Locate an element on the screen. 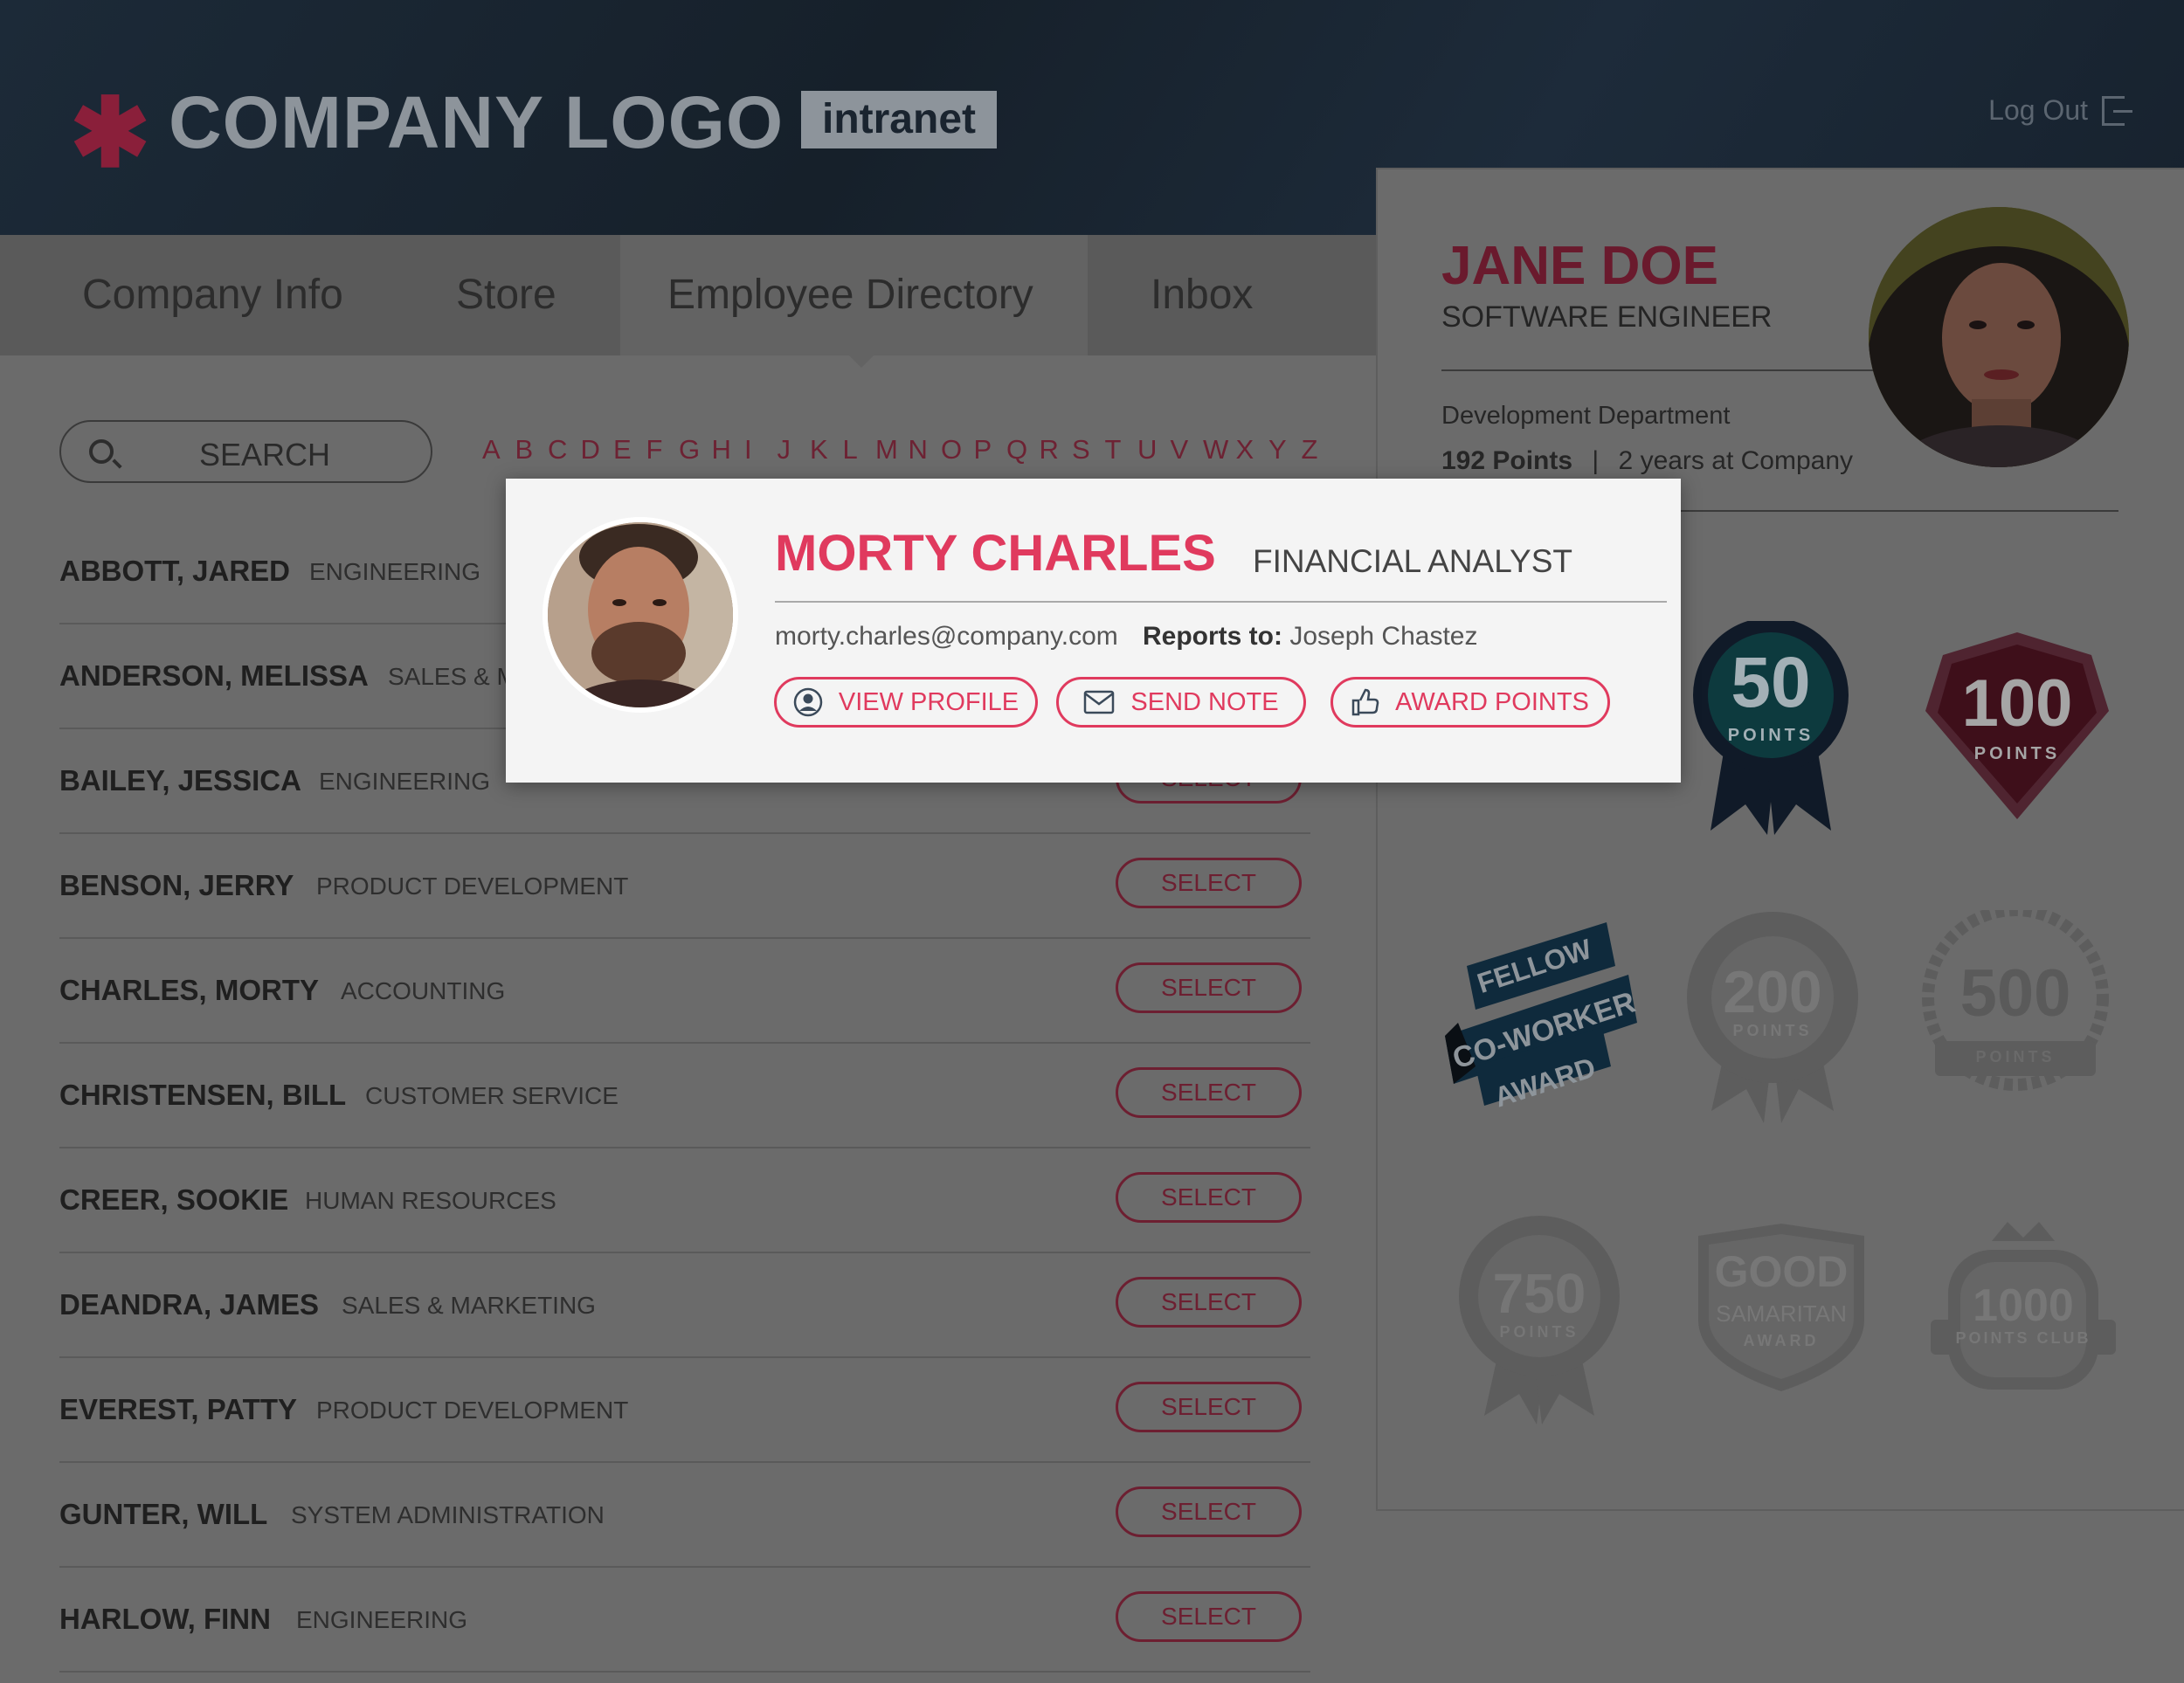  letter-filter-q: Q is located at coordinates (1023, 450).